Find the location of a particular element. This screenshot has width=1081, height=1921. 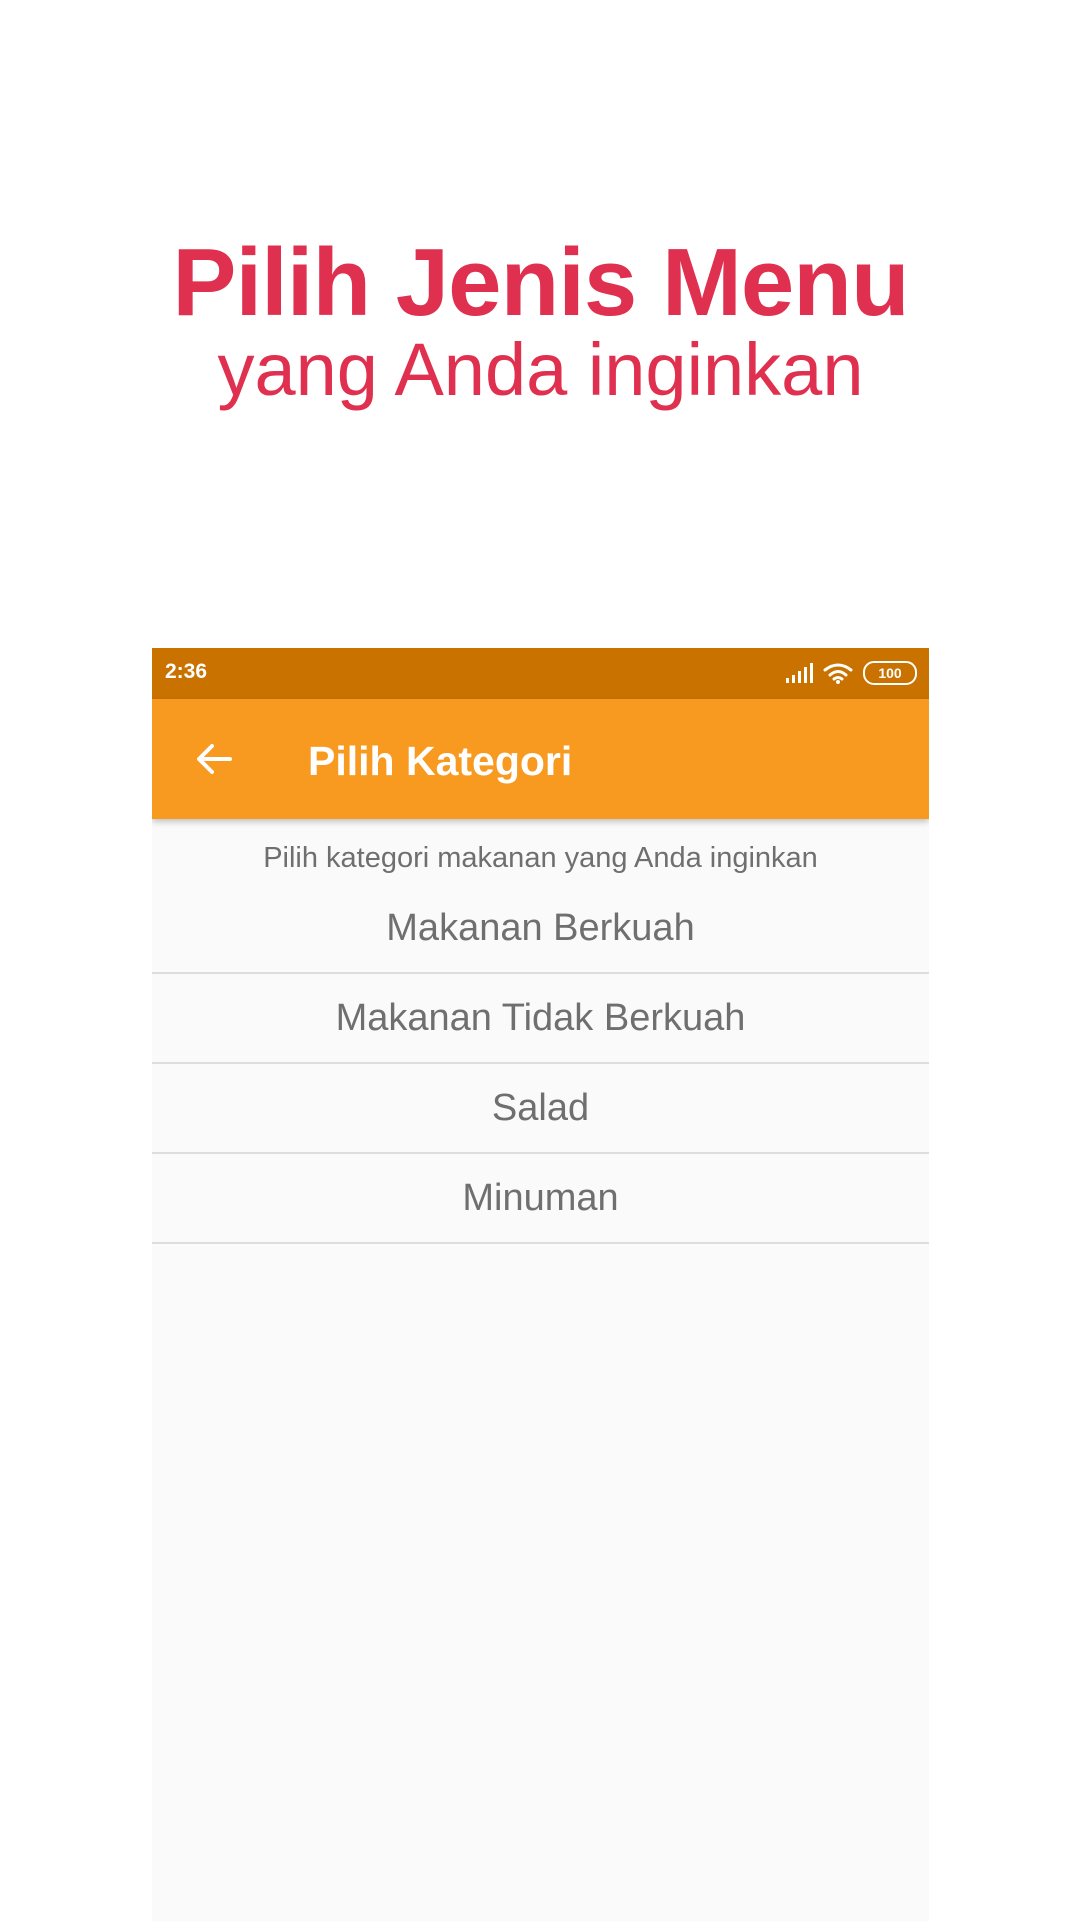

app-bar-title: Pilih Kategori is located at coordinates (440, 761).